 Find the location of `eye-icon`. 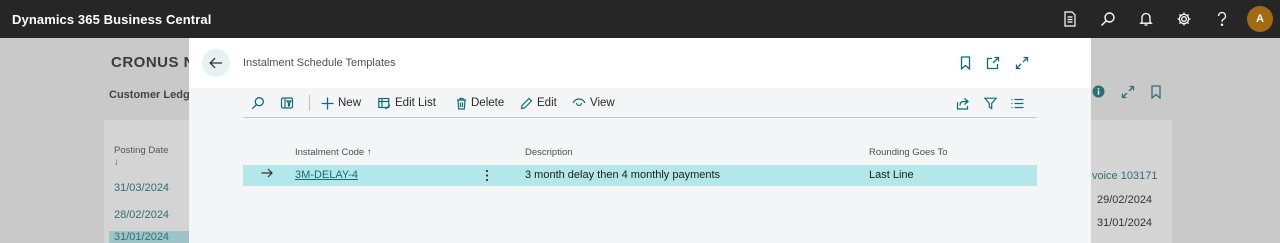

eye-icon is located at coordinates (579, 102).